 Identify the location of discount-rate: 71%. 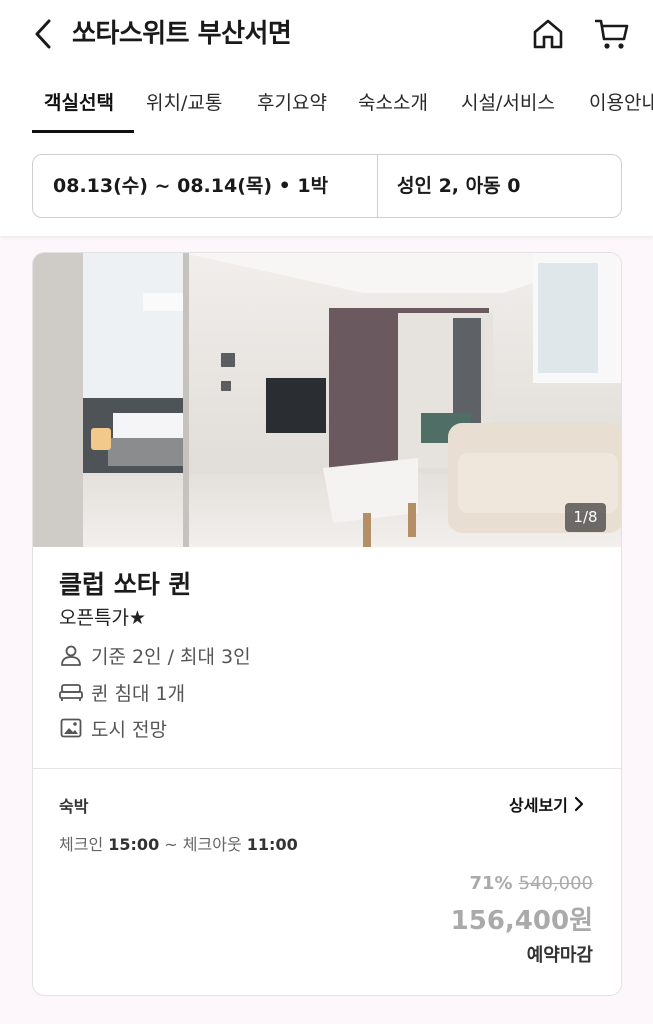
(491, 883).